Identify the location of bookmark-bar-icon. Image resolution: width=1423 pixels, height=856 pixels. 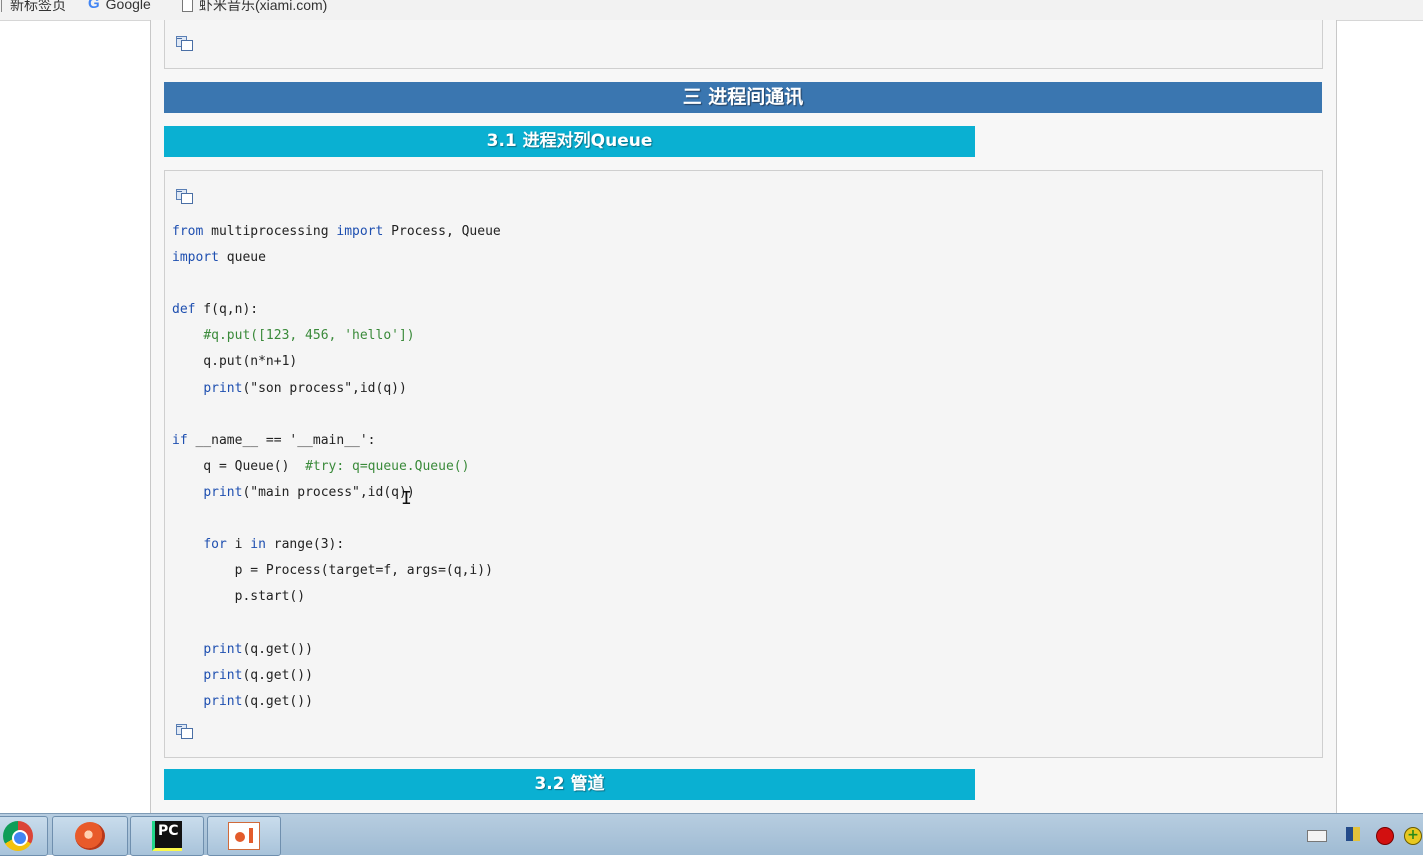
(1, 6).